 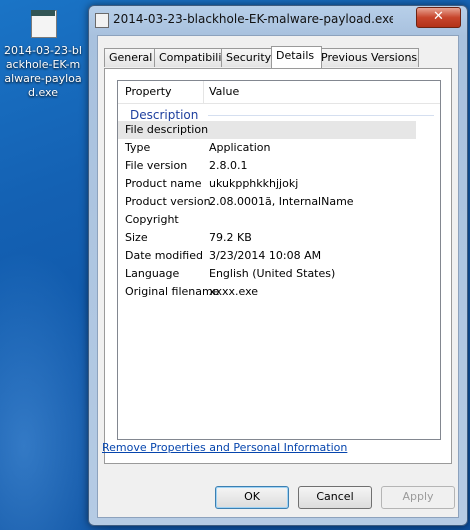 What do you see at coordinates (164, 255) in the screenshot?
I see `property-name: Date modified` at bounding box center [164, 255].